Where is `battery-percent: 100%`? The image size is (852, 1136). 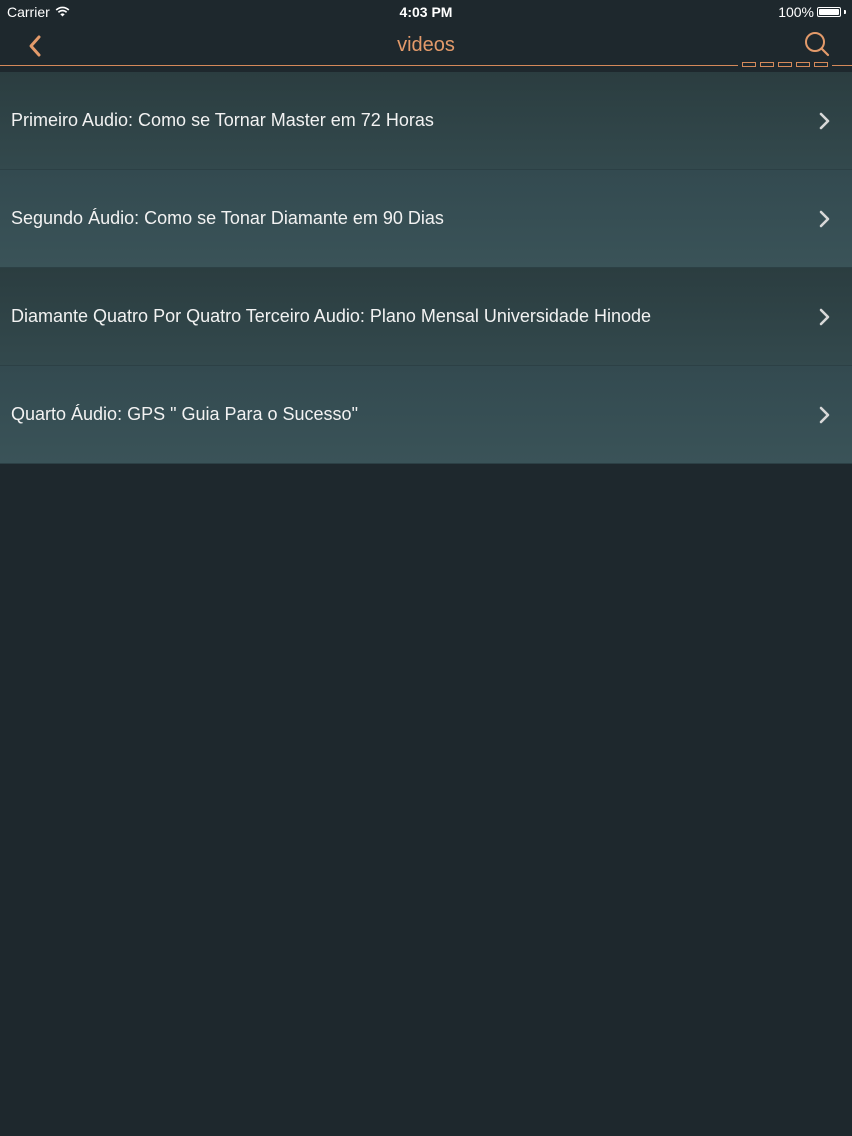
battery-percent: 100% is located at coordinates (796, 12).